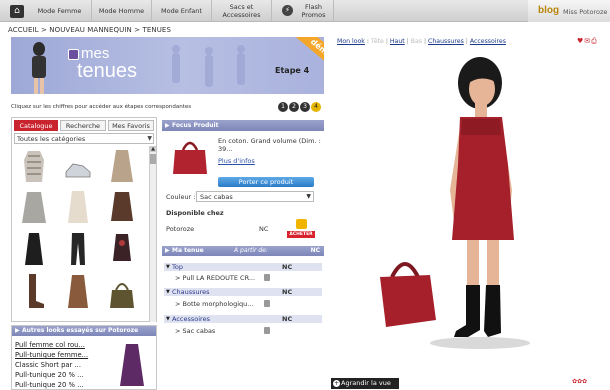 Image resolution: width=610 pixels, height=390 pixels. I want to click on product-thumb-dark-top, so click(122, 249).